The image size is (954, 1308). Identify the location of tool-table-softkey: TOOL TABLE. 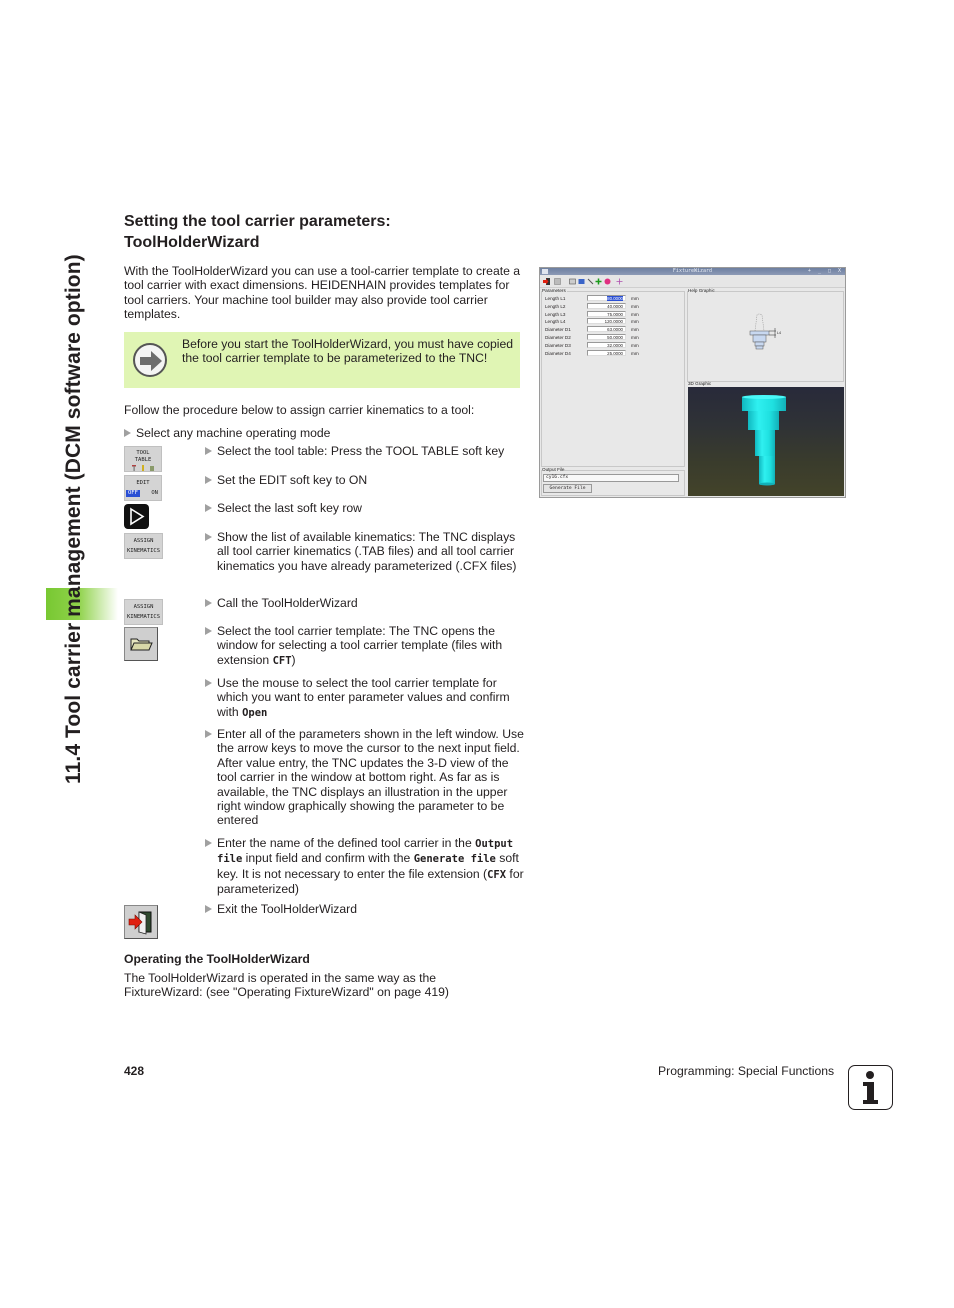
(143, 459).